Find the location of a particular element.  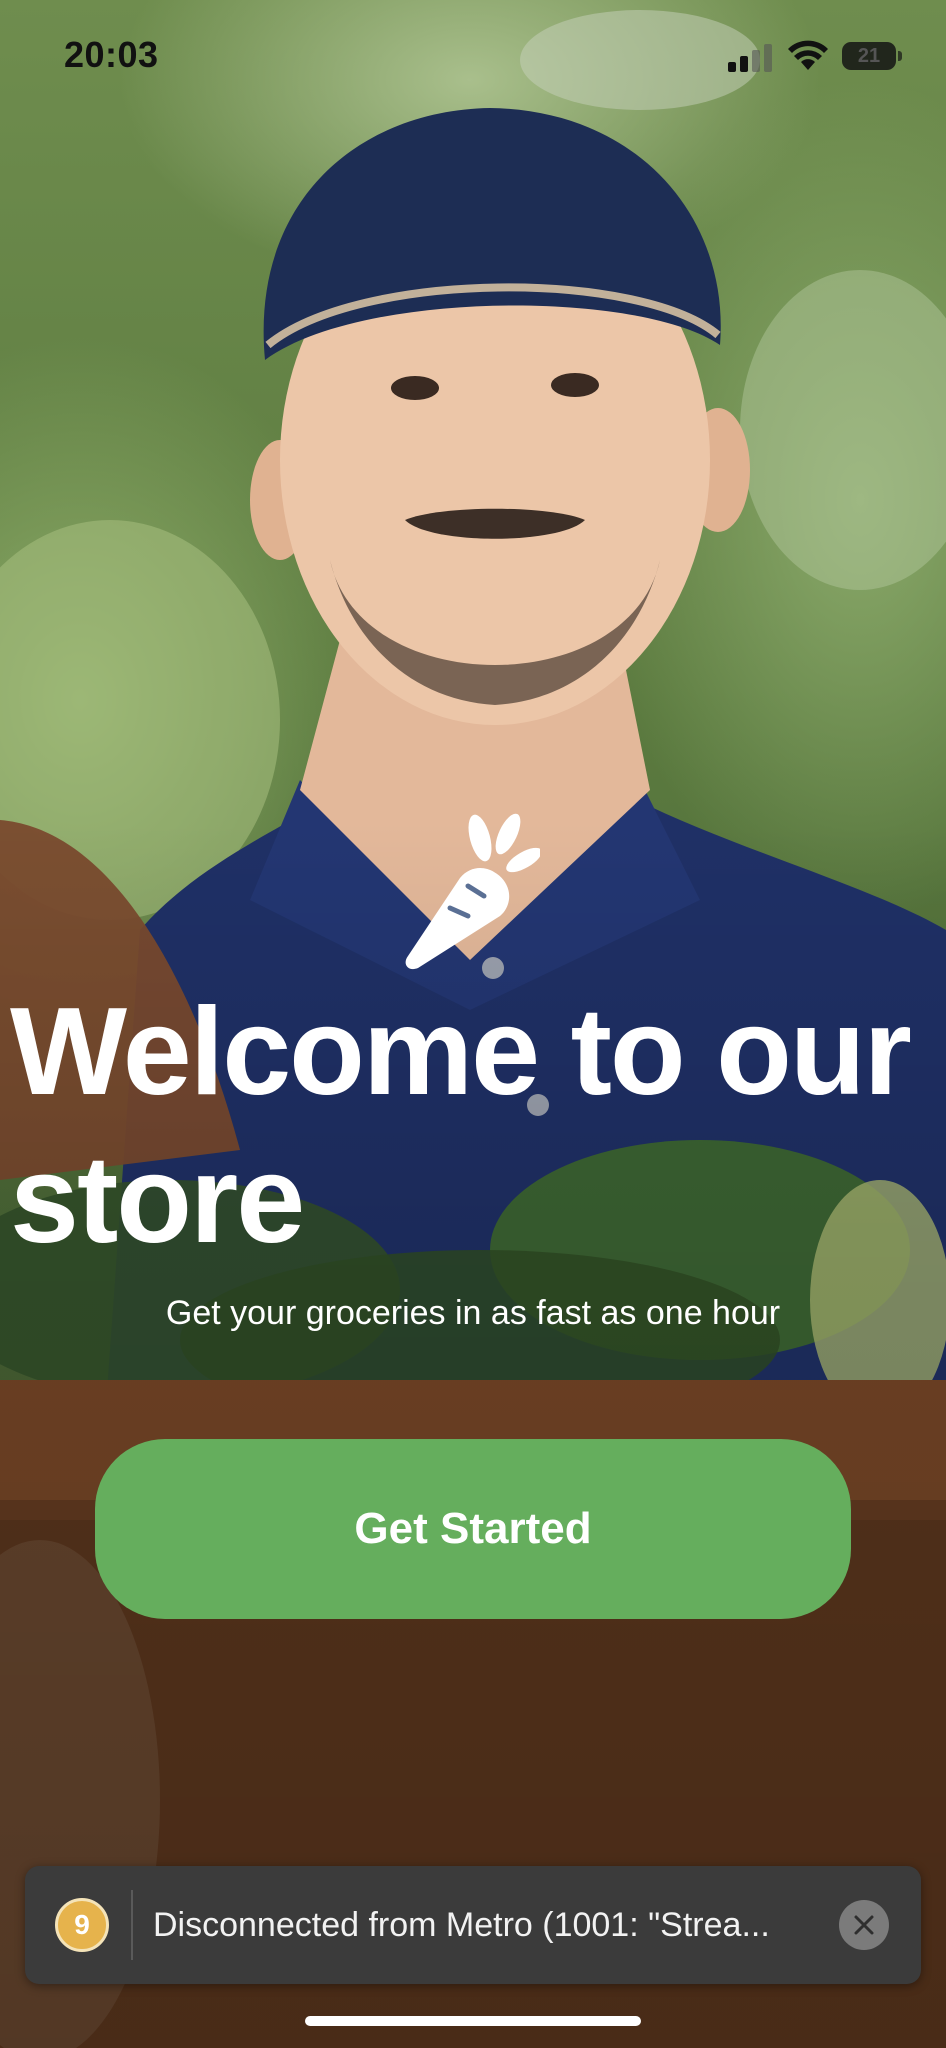

battery-cap is located at coordinates (900, 56).